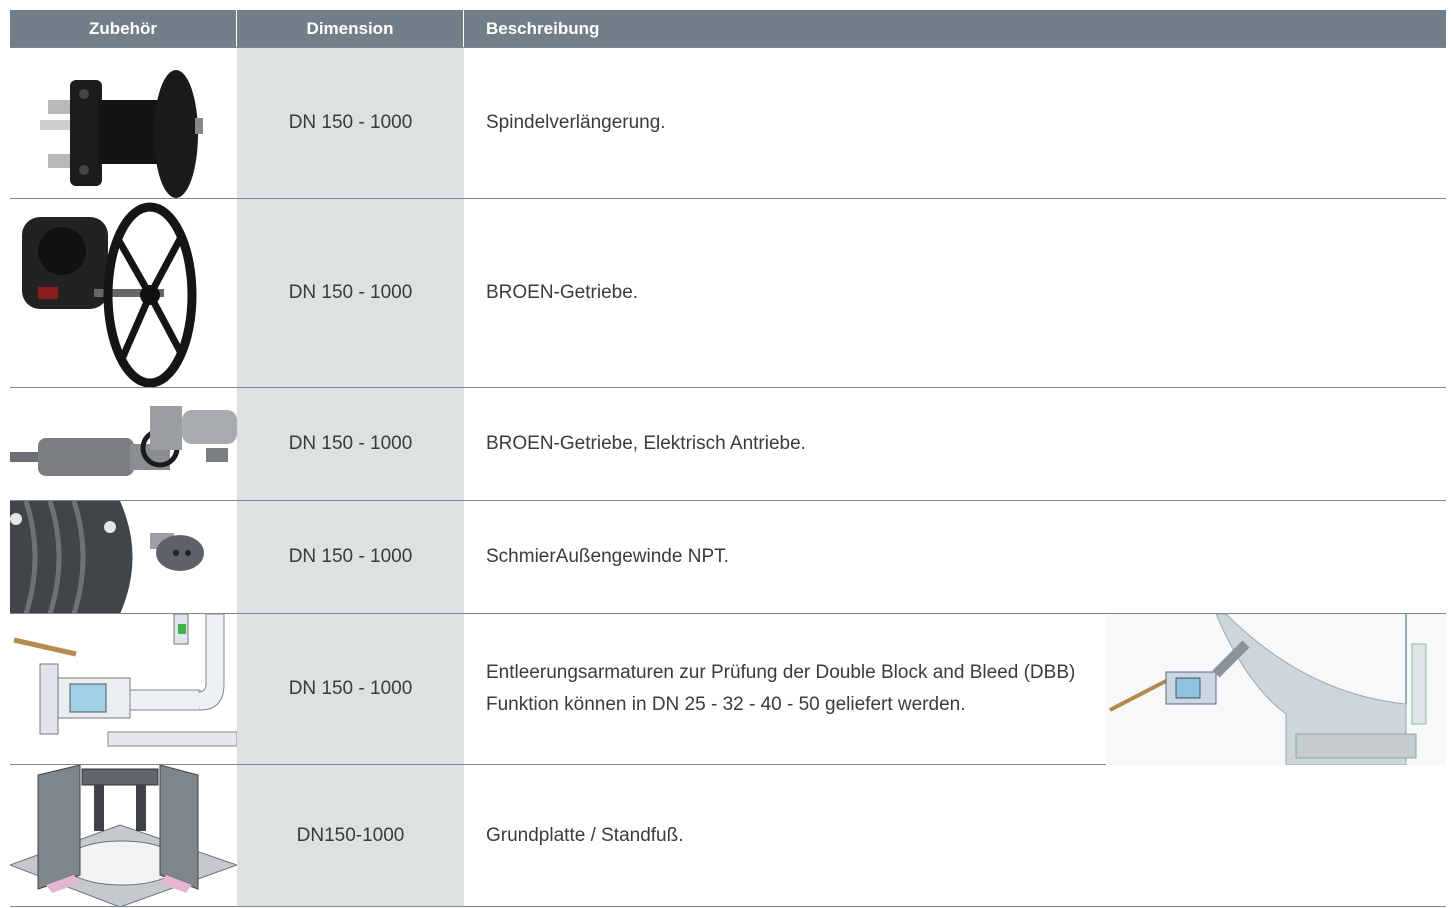 Image resolution: width=1452 pixels, height=908 pixels. Describe the element at coordinates (543, 28) in the screenshot. I see `header-description: Beschreibung` at that location.